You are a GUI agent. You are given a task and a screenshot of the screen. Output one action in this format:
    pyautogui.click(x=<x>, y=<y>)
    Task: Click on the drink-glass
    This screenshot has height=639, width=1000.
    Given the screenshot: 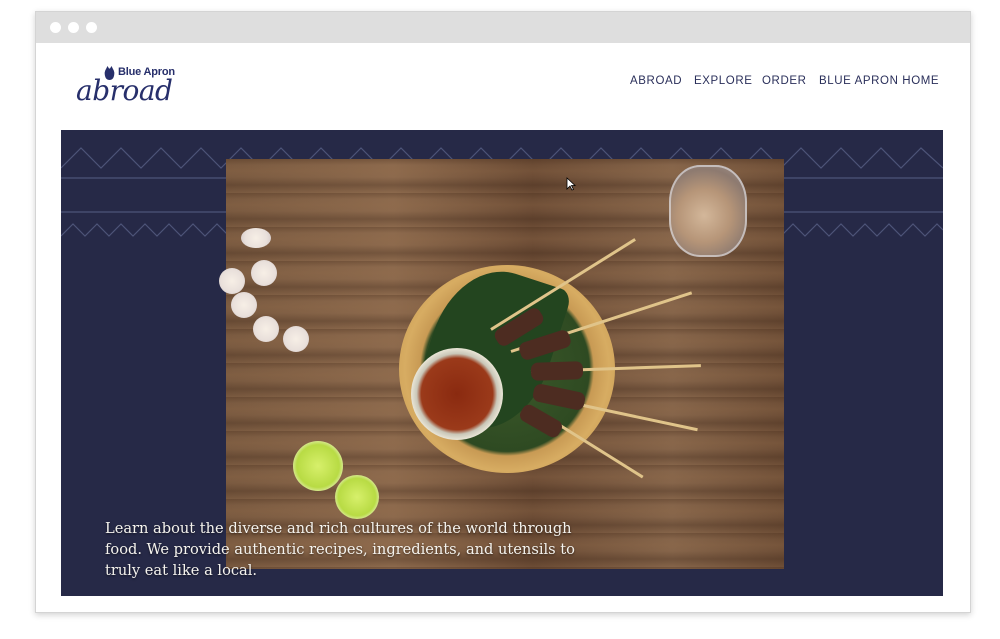 What is the action you would take?
    pyautogui.click(x=708, y=211)
    